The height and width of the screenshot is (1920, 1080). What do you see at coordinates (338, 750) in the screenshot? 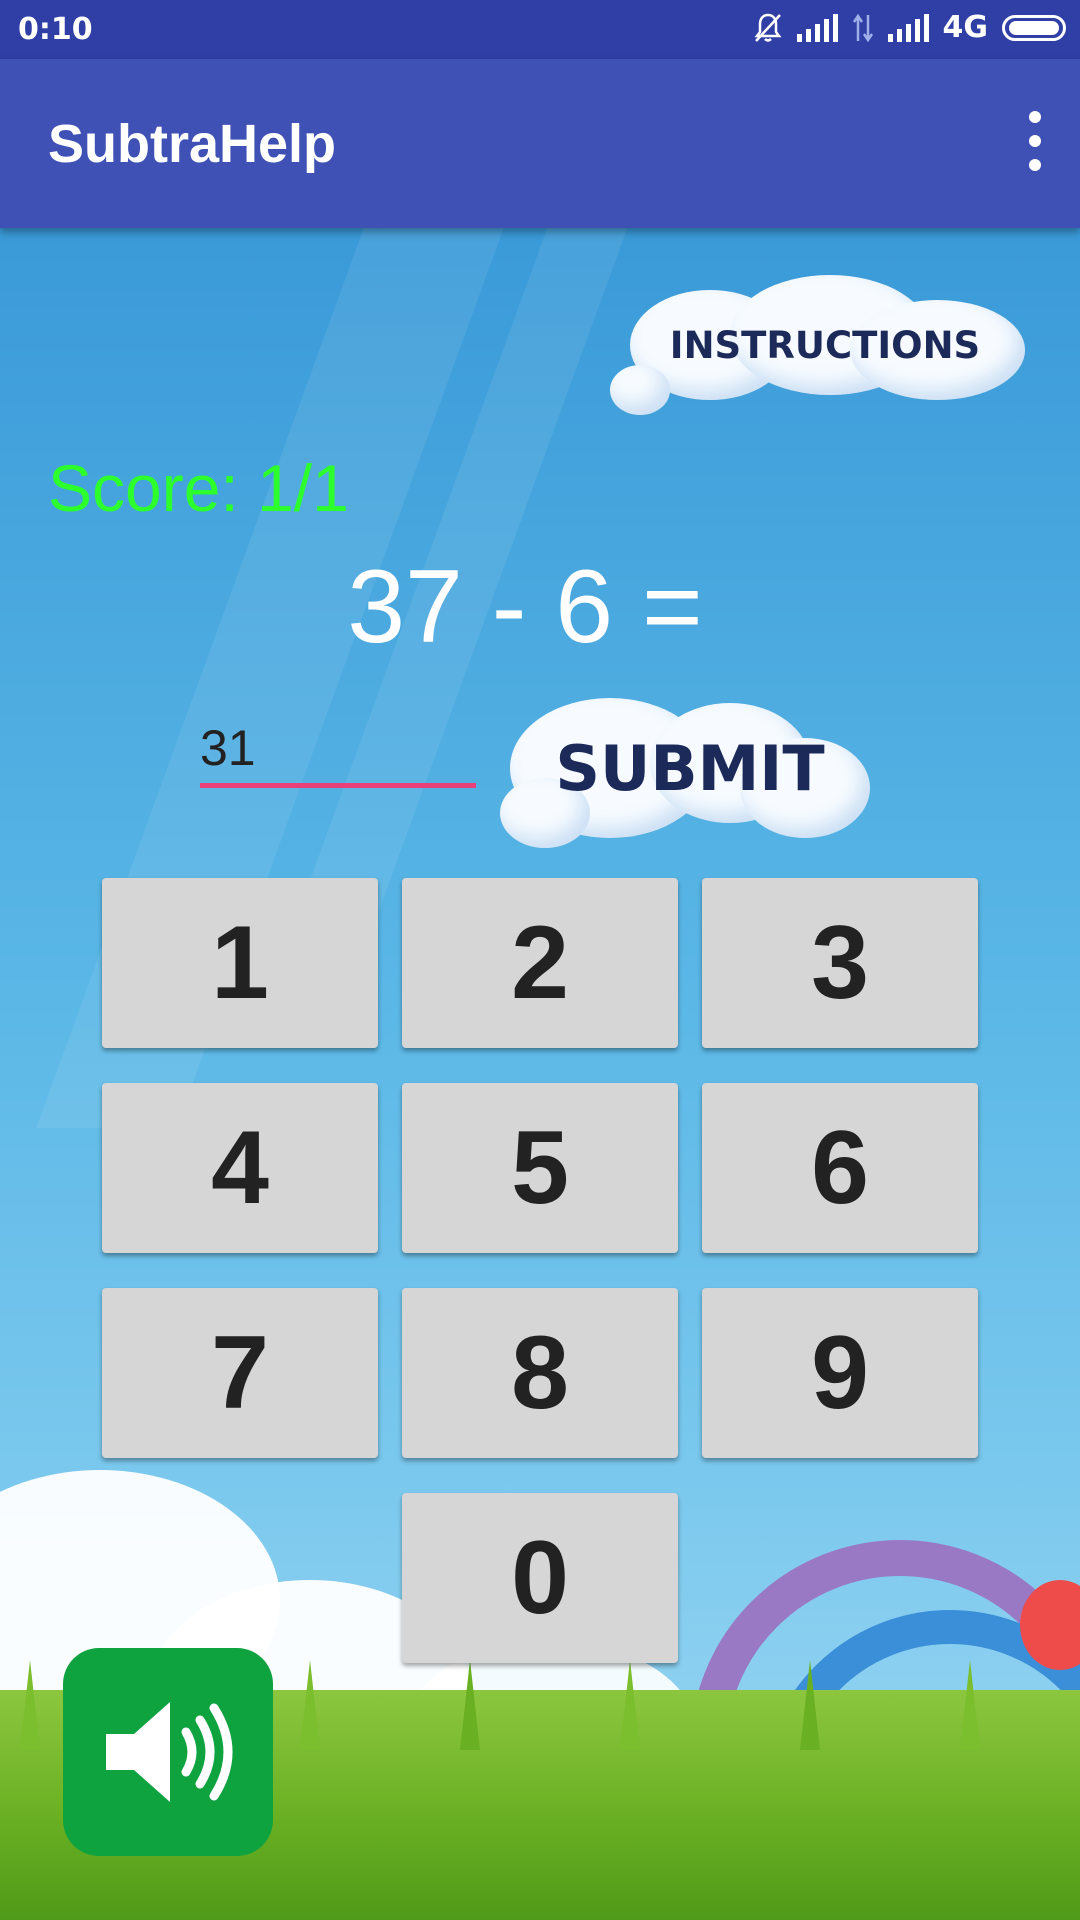
I see `answer-input` at bounding box center [338, 750].